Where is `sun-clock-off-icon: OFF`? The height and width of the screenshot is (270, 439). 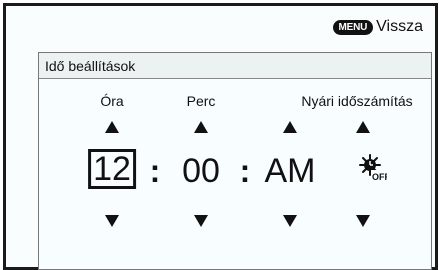 sun-clock-off-icon: OFF is located at coordinates (373, 168).